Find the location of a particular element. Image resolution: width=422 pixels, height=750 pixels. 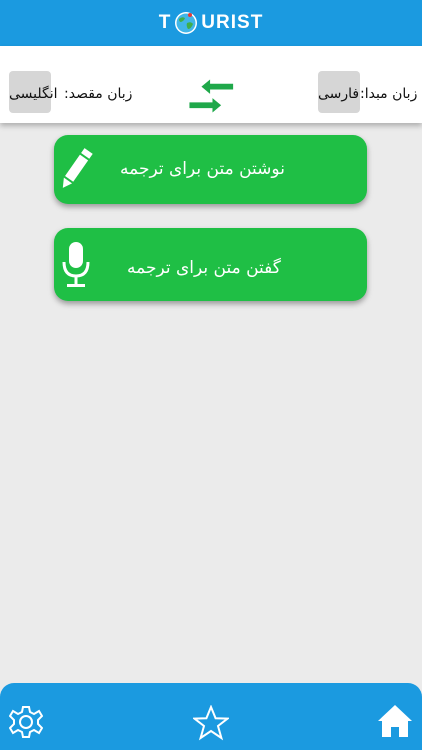

logo-prefix: T is located at coordinates (165, 22).